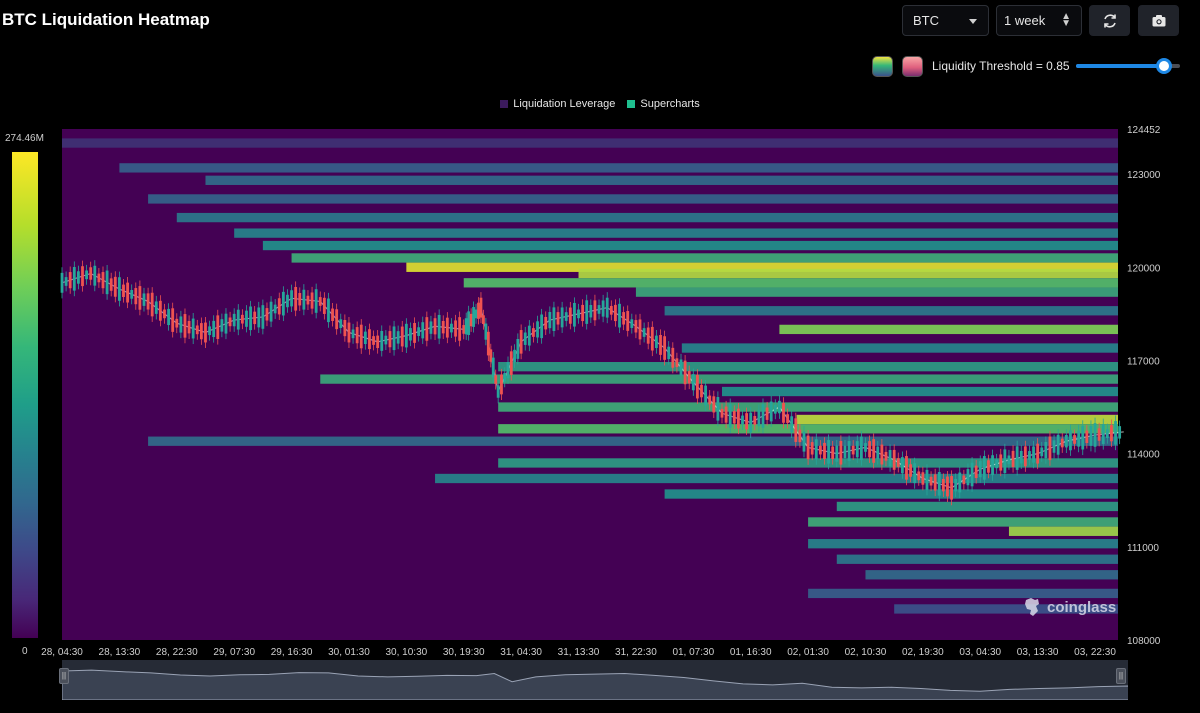 The image size is (1200, 713). Describe the element at coordinates (120, 652) in the screenshot. I see `x-tick-label: 28, 13:30` at that location.